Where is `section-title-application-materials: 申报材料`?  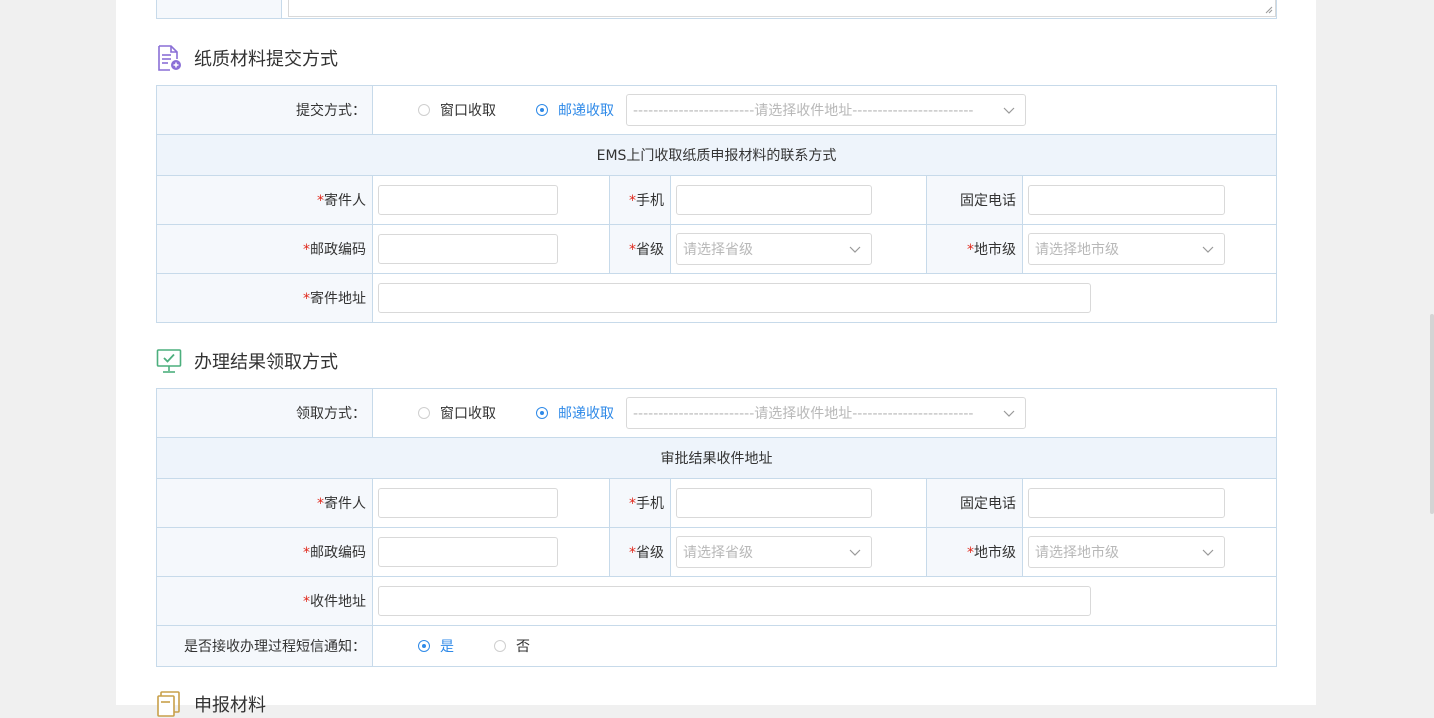
section-title-application-materials: 申报材料 is located at coordinates (211, 704).